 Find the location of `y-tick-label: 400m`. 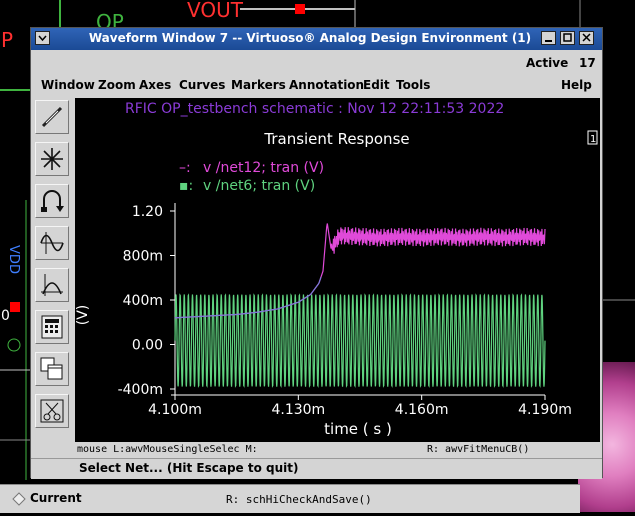

y-tick-label: 400m is located at coordinates (143, 301).